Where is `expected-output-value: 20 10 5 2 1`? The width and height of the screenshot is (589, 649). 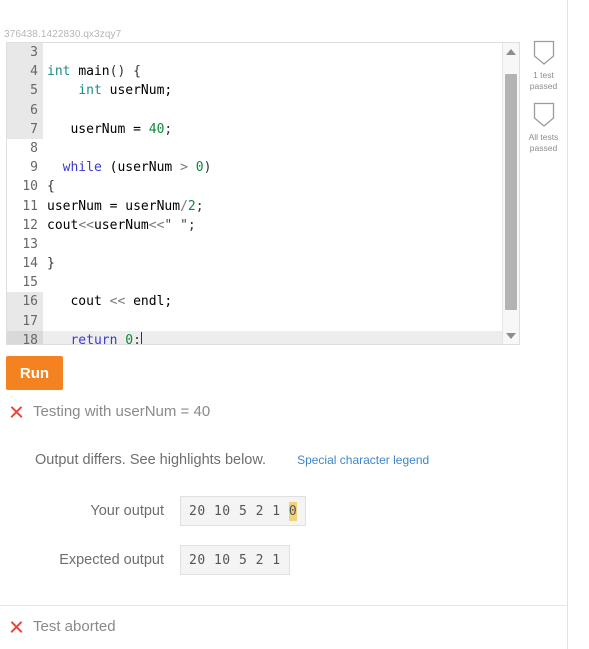
expected-output-value: 20 10 5 2 1 is located at coordinates (235, 560).